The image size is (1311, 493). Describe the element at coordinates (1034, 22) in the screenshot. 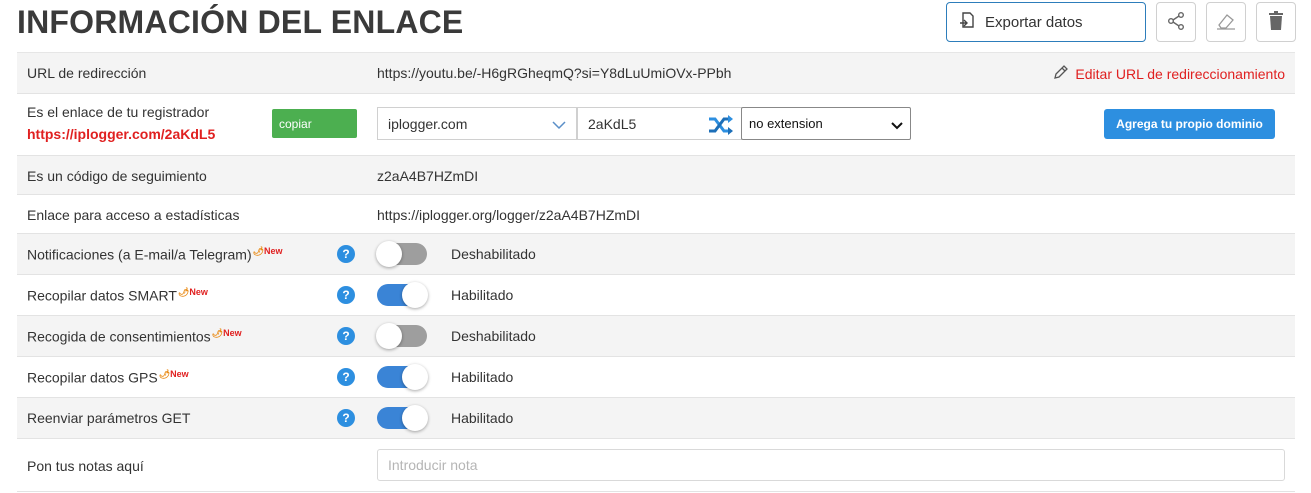

I see `export-data-label: Exportar datos` at that location.